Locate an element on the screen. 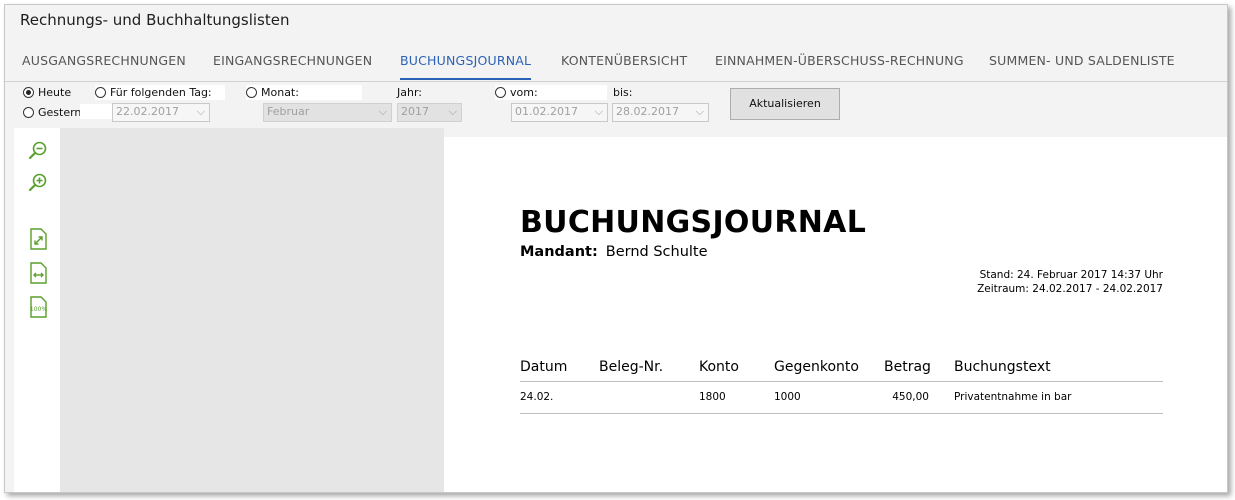  cell-buchungstext: Privatentnahme in bar is located at coordinates (1013, 397).